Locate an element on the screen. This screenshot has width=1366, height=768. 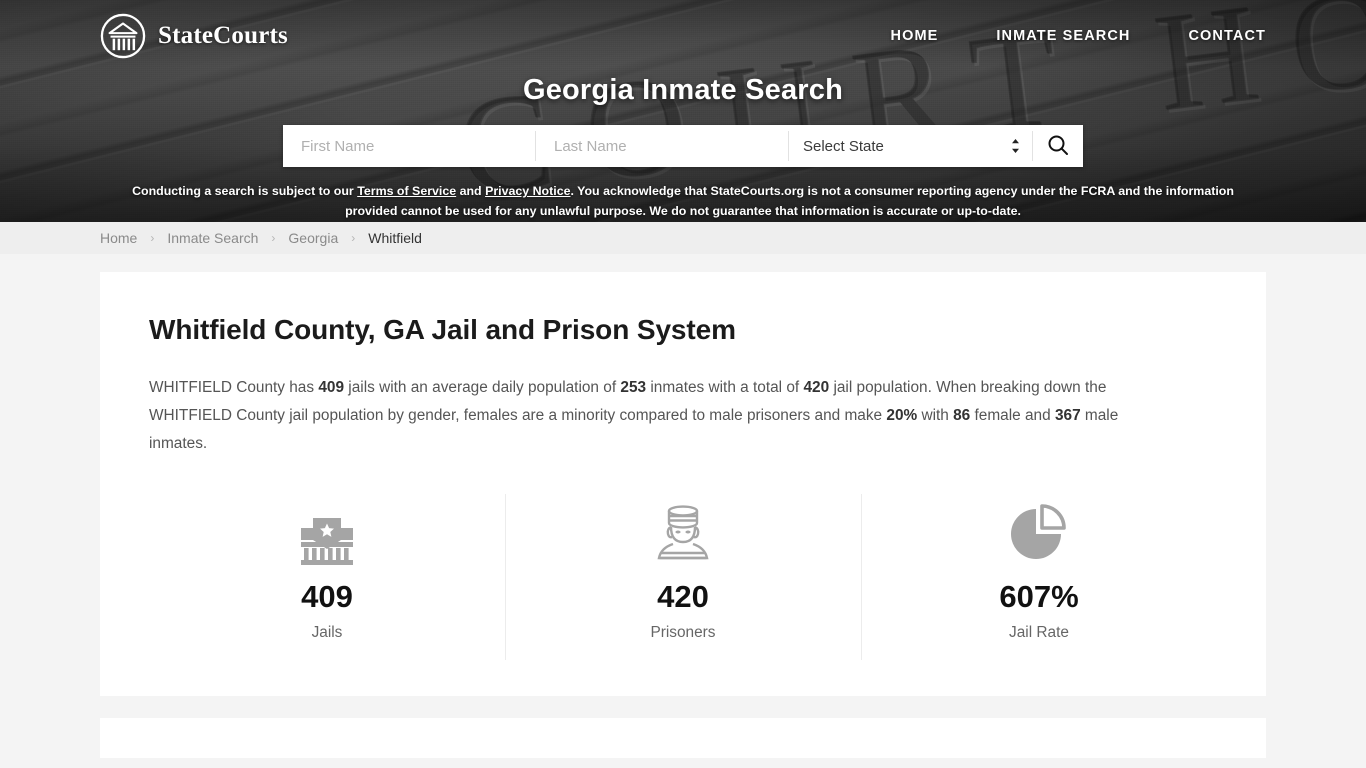
breadcrumb-item-inmate-search: Inmate Search is located at coordinates (212, 238).